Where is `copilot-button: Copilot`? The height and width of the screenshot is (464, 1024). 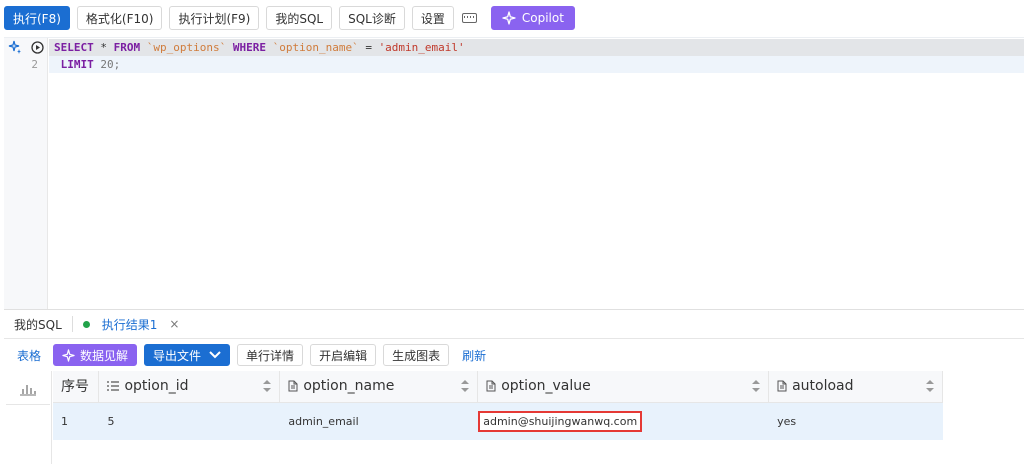
copilot-button: Copilot is located at coordinates (532, 18).